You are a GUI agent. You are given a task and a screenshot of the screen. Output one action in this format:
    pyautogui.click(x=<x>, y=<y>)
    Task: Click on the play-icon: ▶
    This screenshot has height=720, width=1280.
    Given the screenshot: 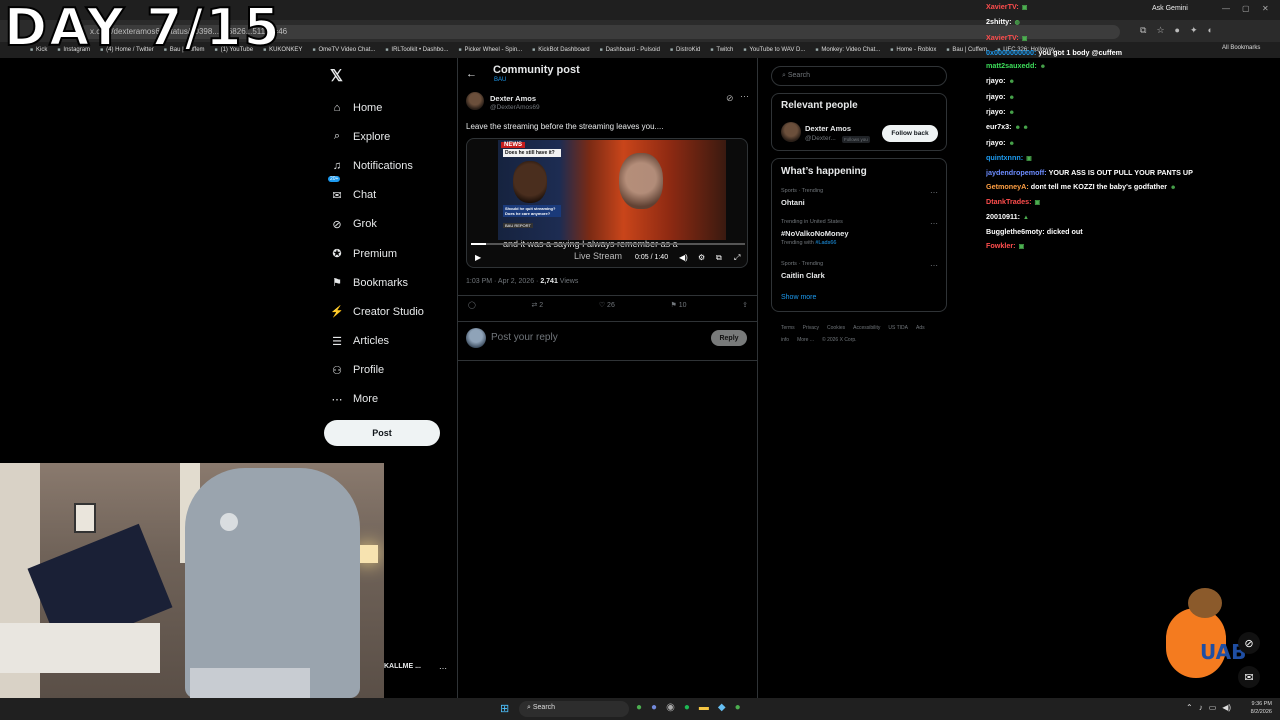 What is the action you would take?
    pyautogui.click(x=478, y=257)
    